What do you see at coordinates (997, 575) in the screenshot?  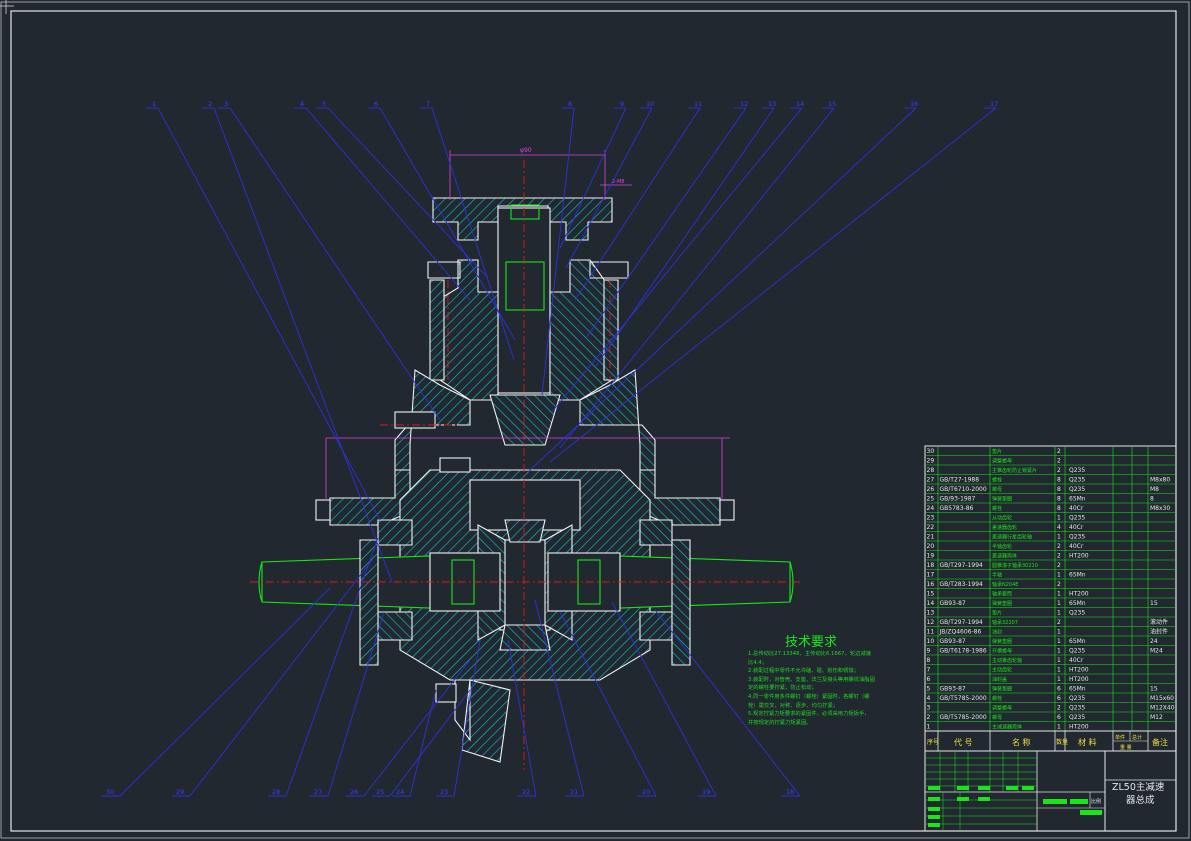 I see `bom-cell-name: 半轴` at bounding box center [997, 575].